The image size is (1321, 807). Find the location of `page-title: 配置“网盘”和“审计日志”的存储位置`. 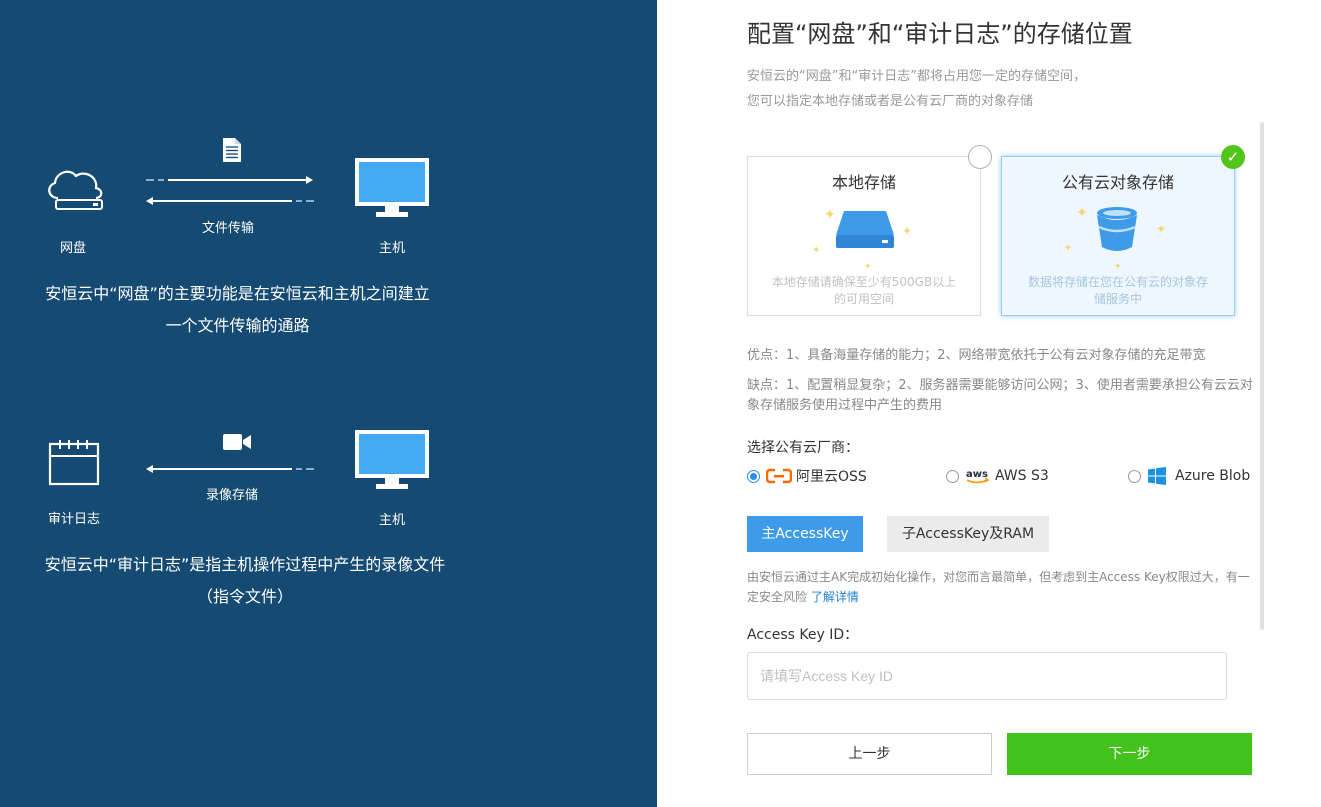

page-title: 配置“网盘”和“审计日志”的存储位置 is located at coordinates (940, 34).